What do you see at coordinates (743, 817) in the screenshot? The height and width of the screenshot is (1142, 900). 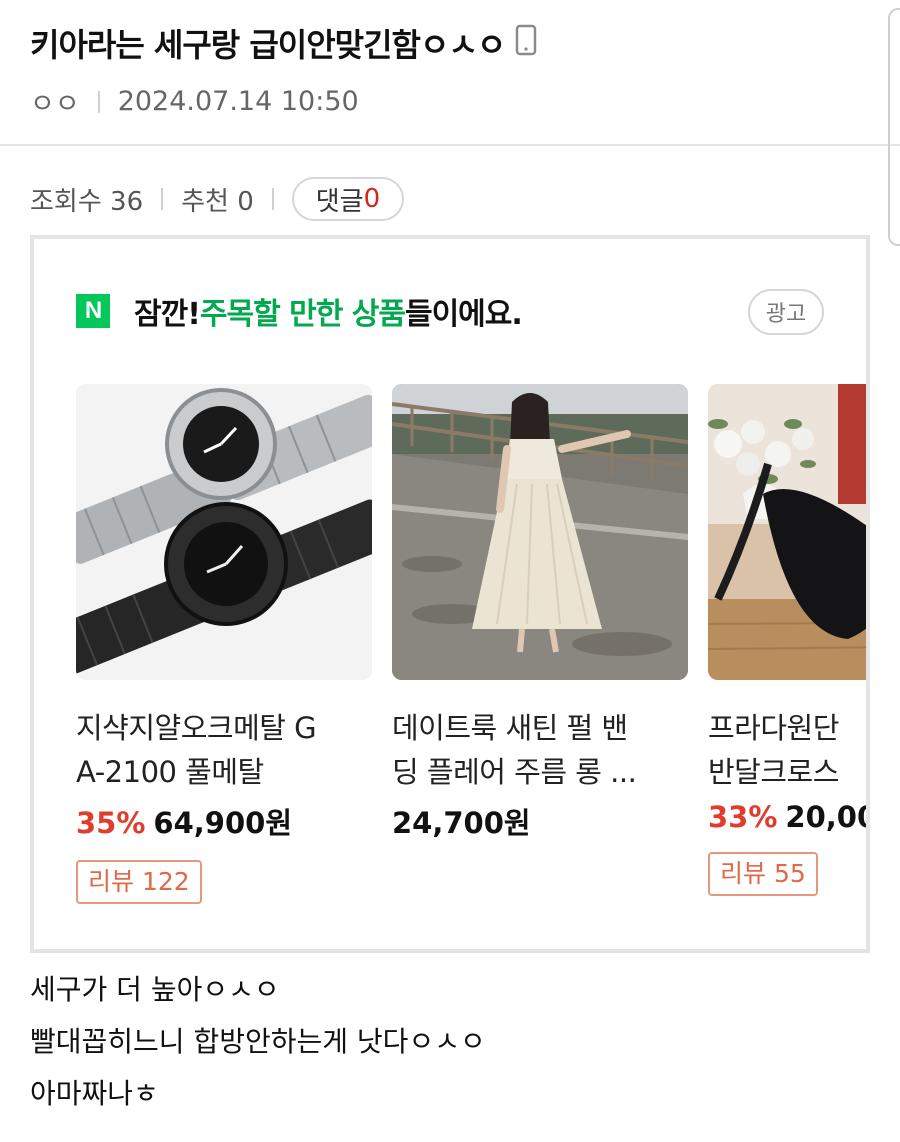 I see `discount-rate: 33%` at bounding box center [743, 817].